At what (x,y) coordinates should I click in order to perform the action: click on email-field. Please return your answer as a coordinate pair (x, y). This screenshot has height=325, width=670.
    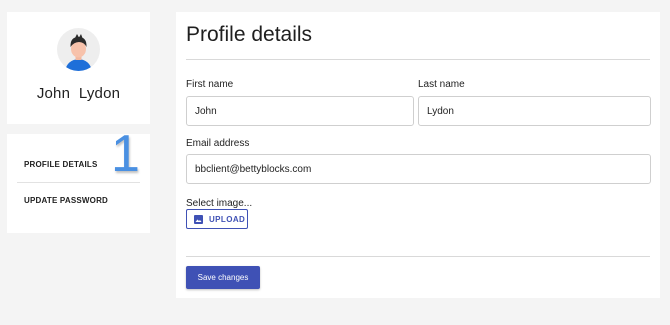
    Looking at the image, I should click on (418, 169).